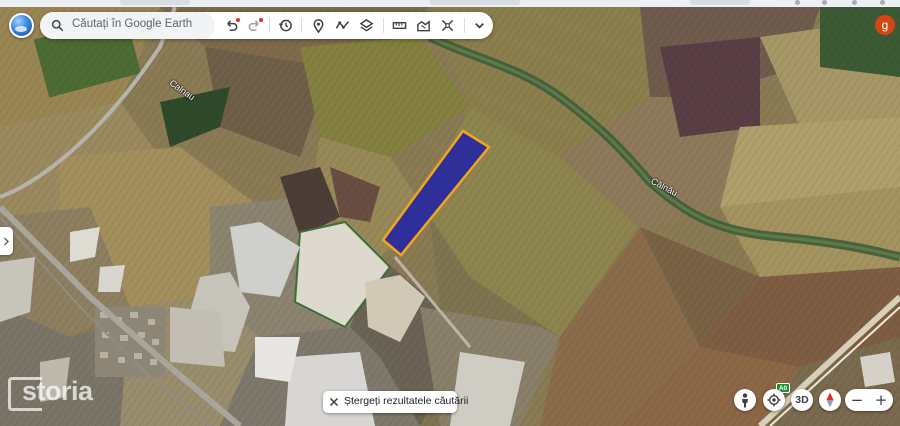  Describe the element at coordinates (423, 25) in the screenshot. I see `map-style-icon` at that location.